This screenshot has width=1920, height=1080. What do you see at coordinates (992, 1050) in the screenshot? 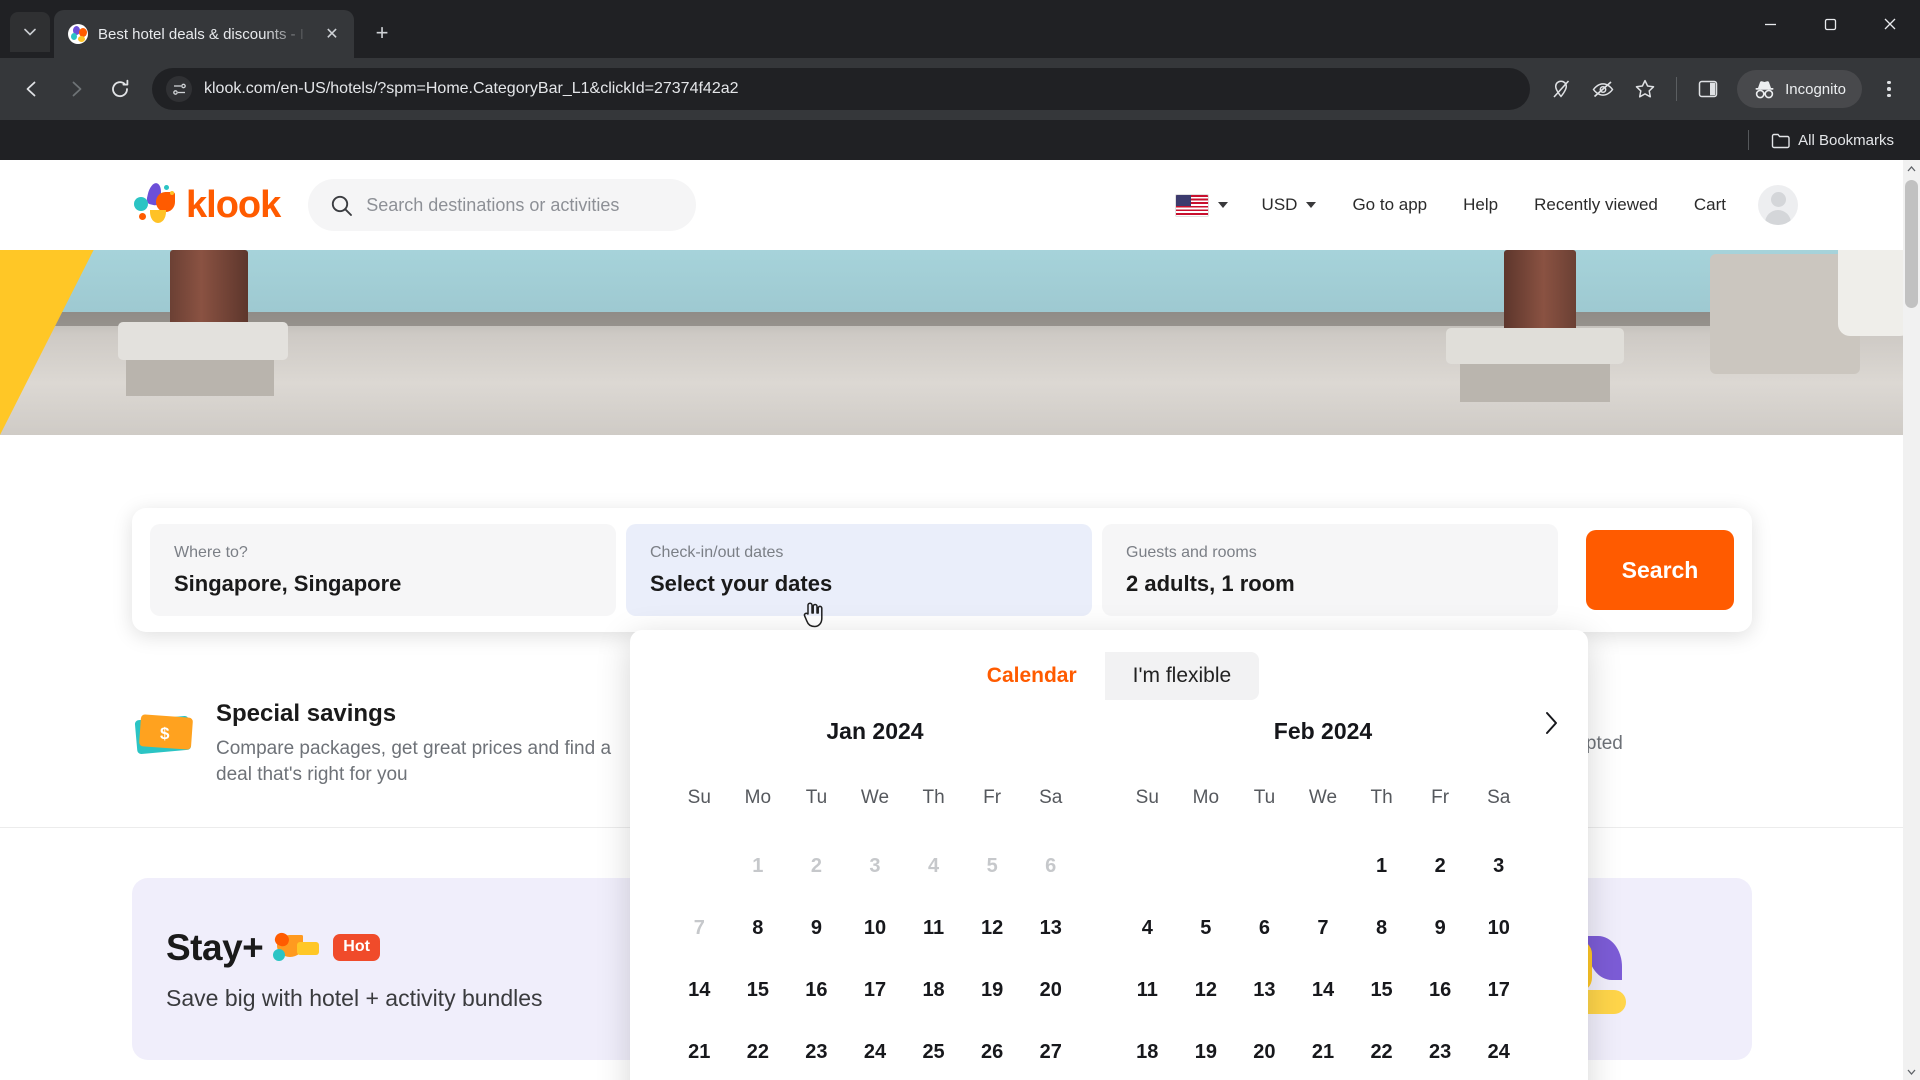
I see `day-cell: 26` at bounding box center [992, 1050].